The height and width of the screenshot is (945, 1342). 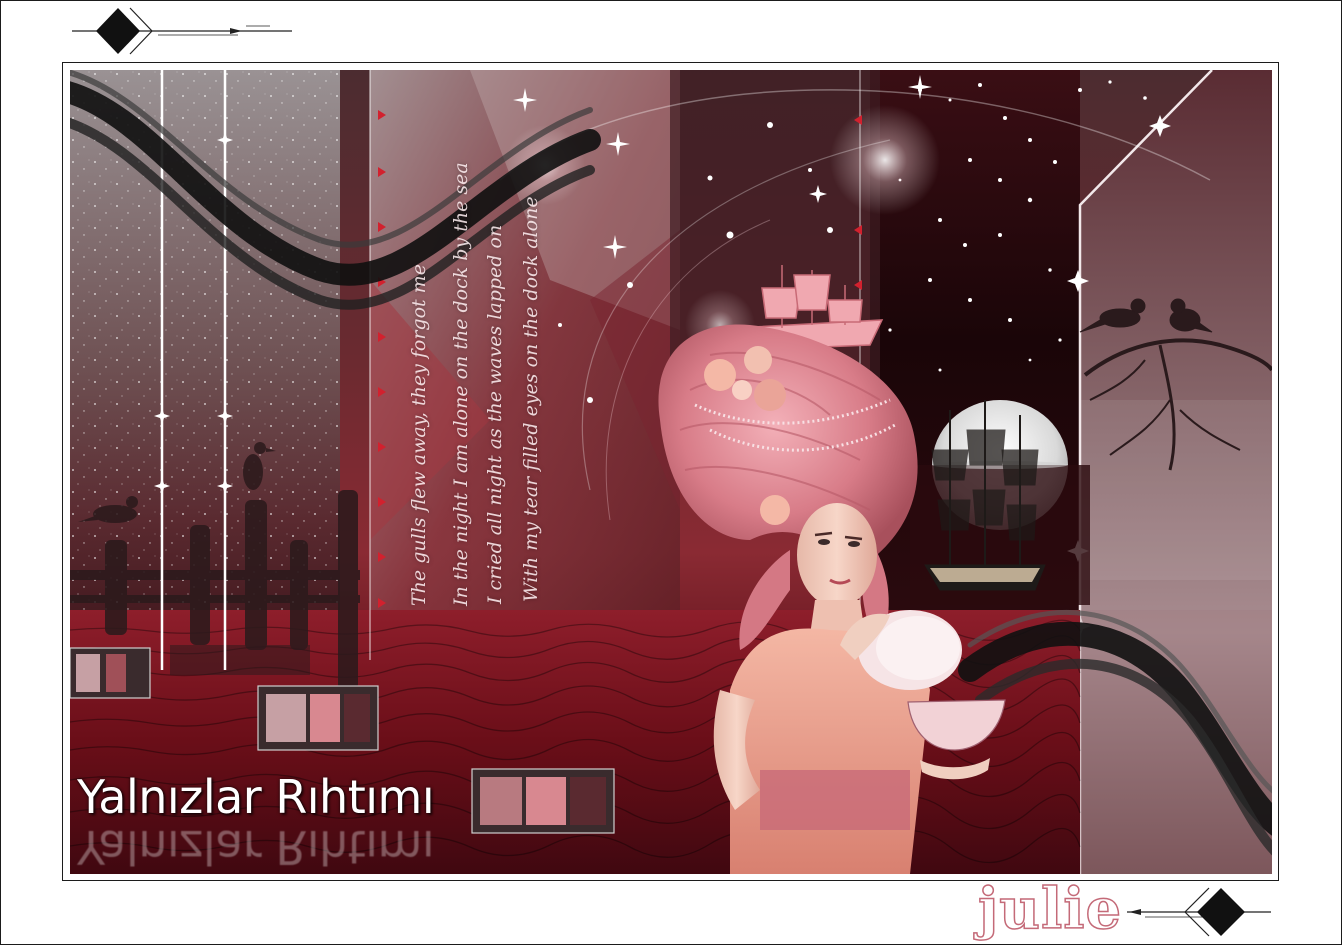 What do you see at coordinates (256, 797) in the screenshot?
I see `artwork-title: Yalnızlar Rıhtımı` at bounding box center [256, 797].